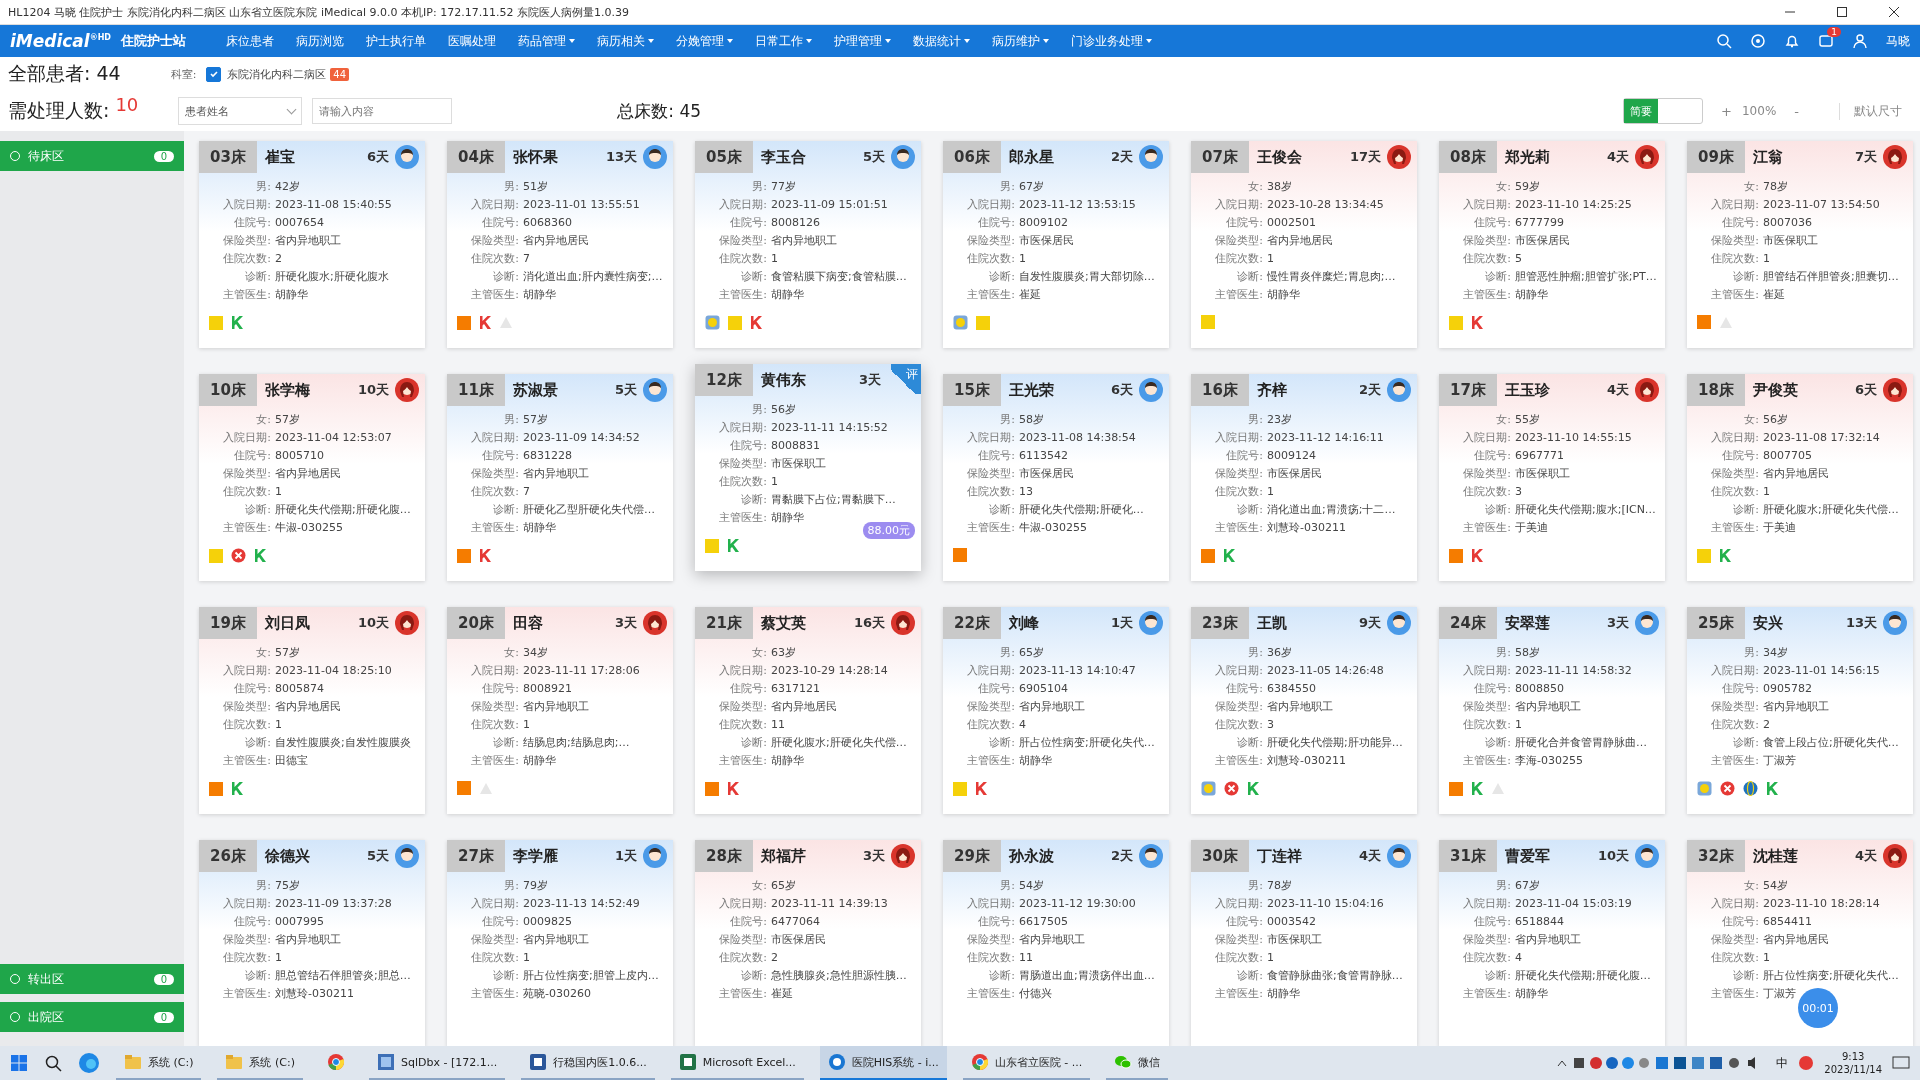 The height and width of the screenshot is (1080, 1920). I want to click on name-select: 患者姓名, so click(240, 111).